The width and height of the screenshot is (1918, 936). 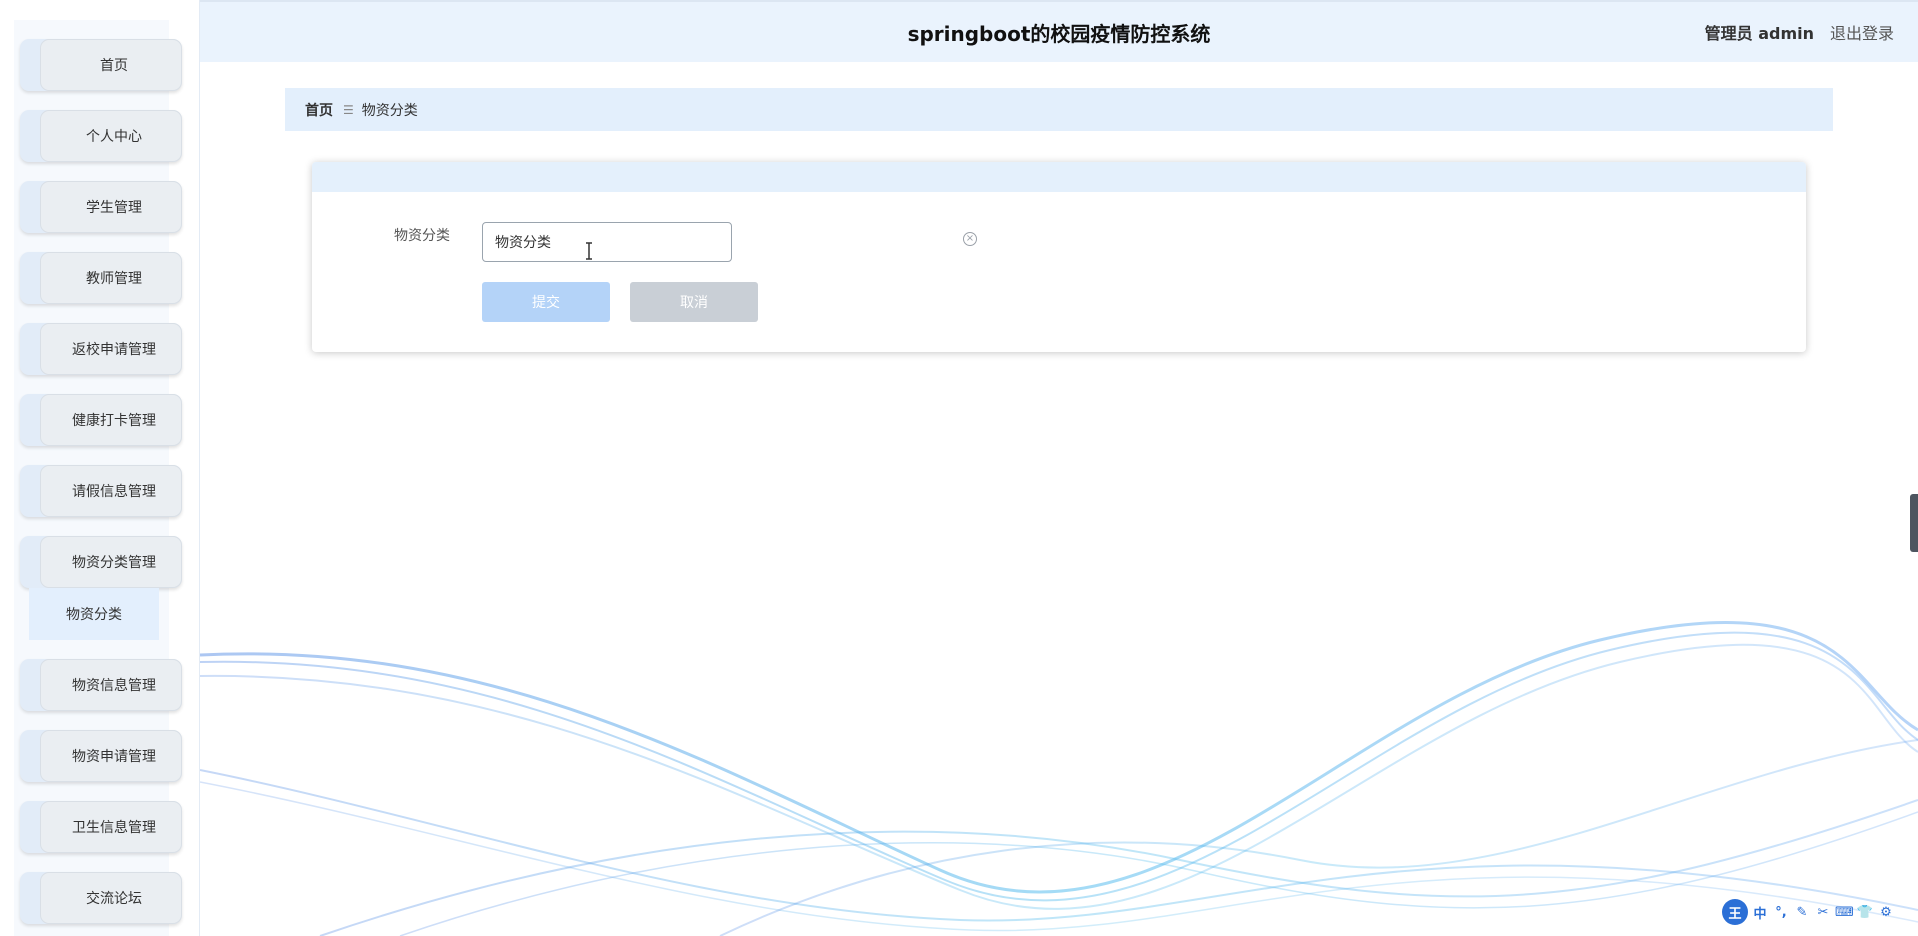 What do you see at coordinates (111, 562) in the screenshot?
I see `sidebar-item-label: 物资分类管理` at bounding box center [111, 562].